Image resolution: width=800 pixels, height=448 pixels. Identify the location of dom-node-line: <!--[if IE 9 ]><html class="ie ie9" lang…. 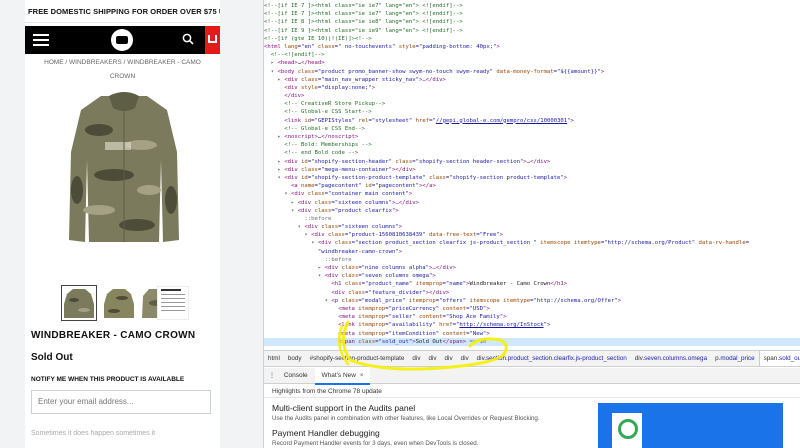
(532, 31).